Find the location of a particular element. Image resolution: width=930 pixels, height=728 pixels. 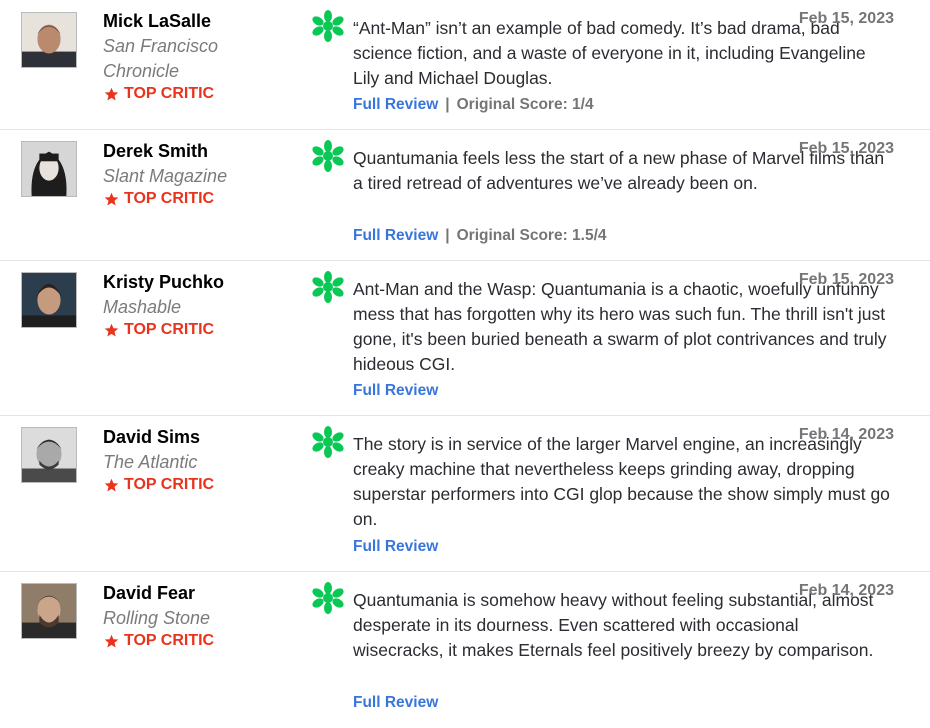

original-score: Original Score: 1/4 is located at coordinates (525, 104).